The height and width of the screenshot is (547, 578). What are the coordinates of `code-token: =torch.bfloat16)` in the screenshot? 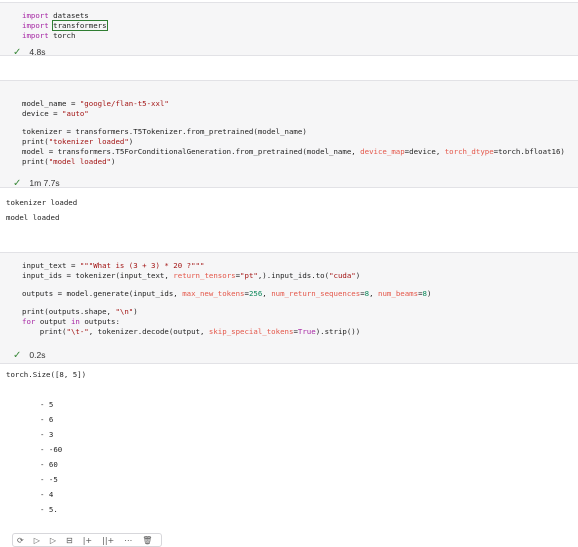 It's located at (529, 151).